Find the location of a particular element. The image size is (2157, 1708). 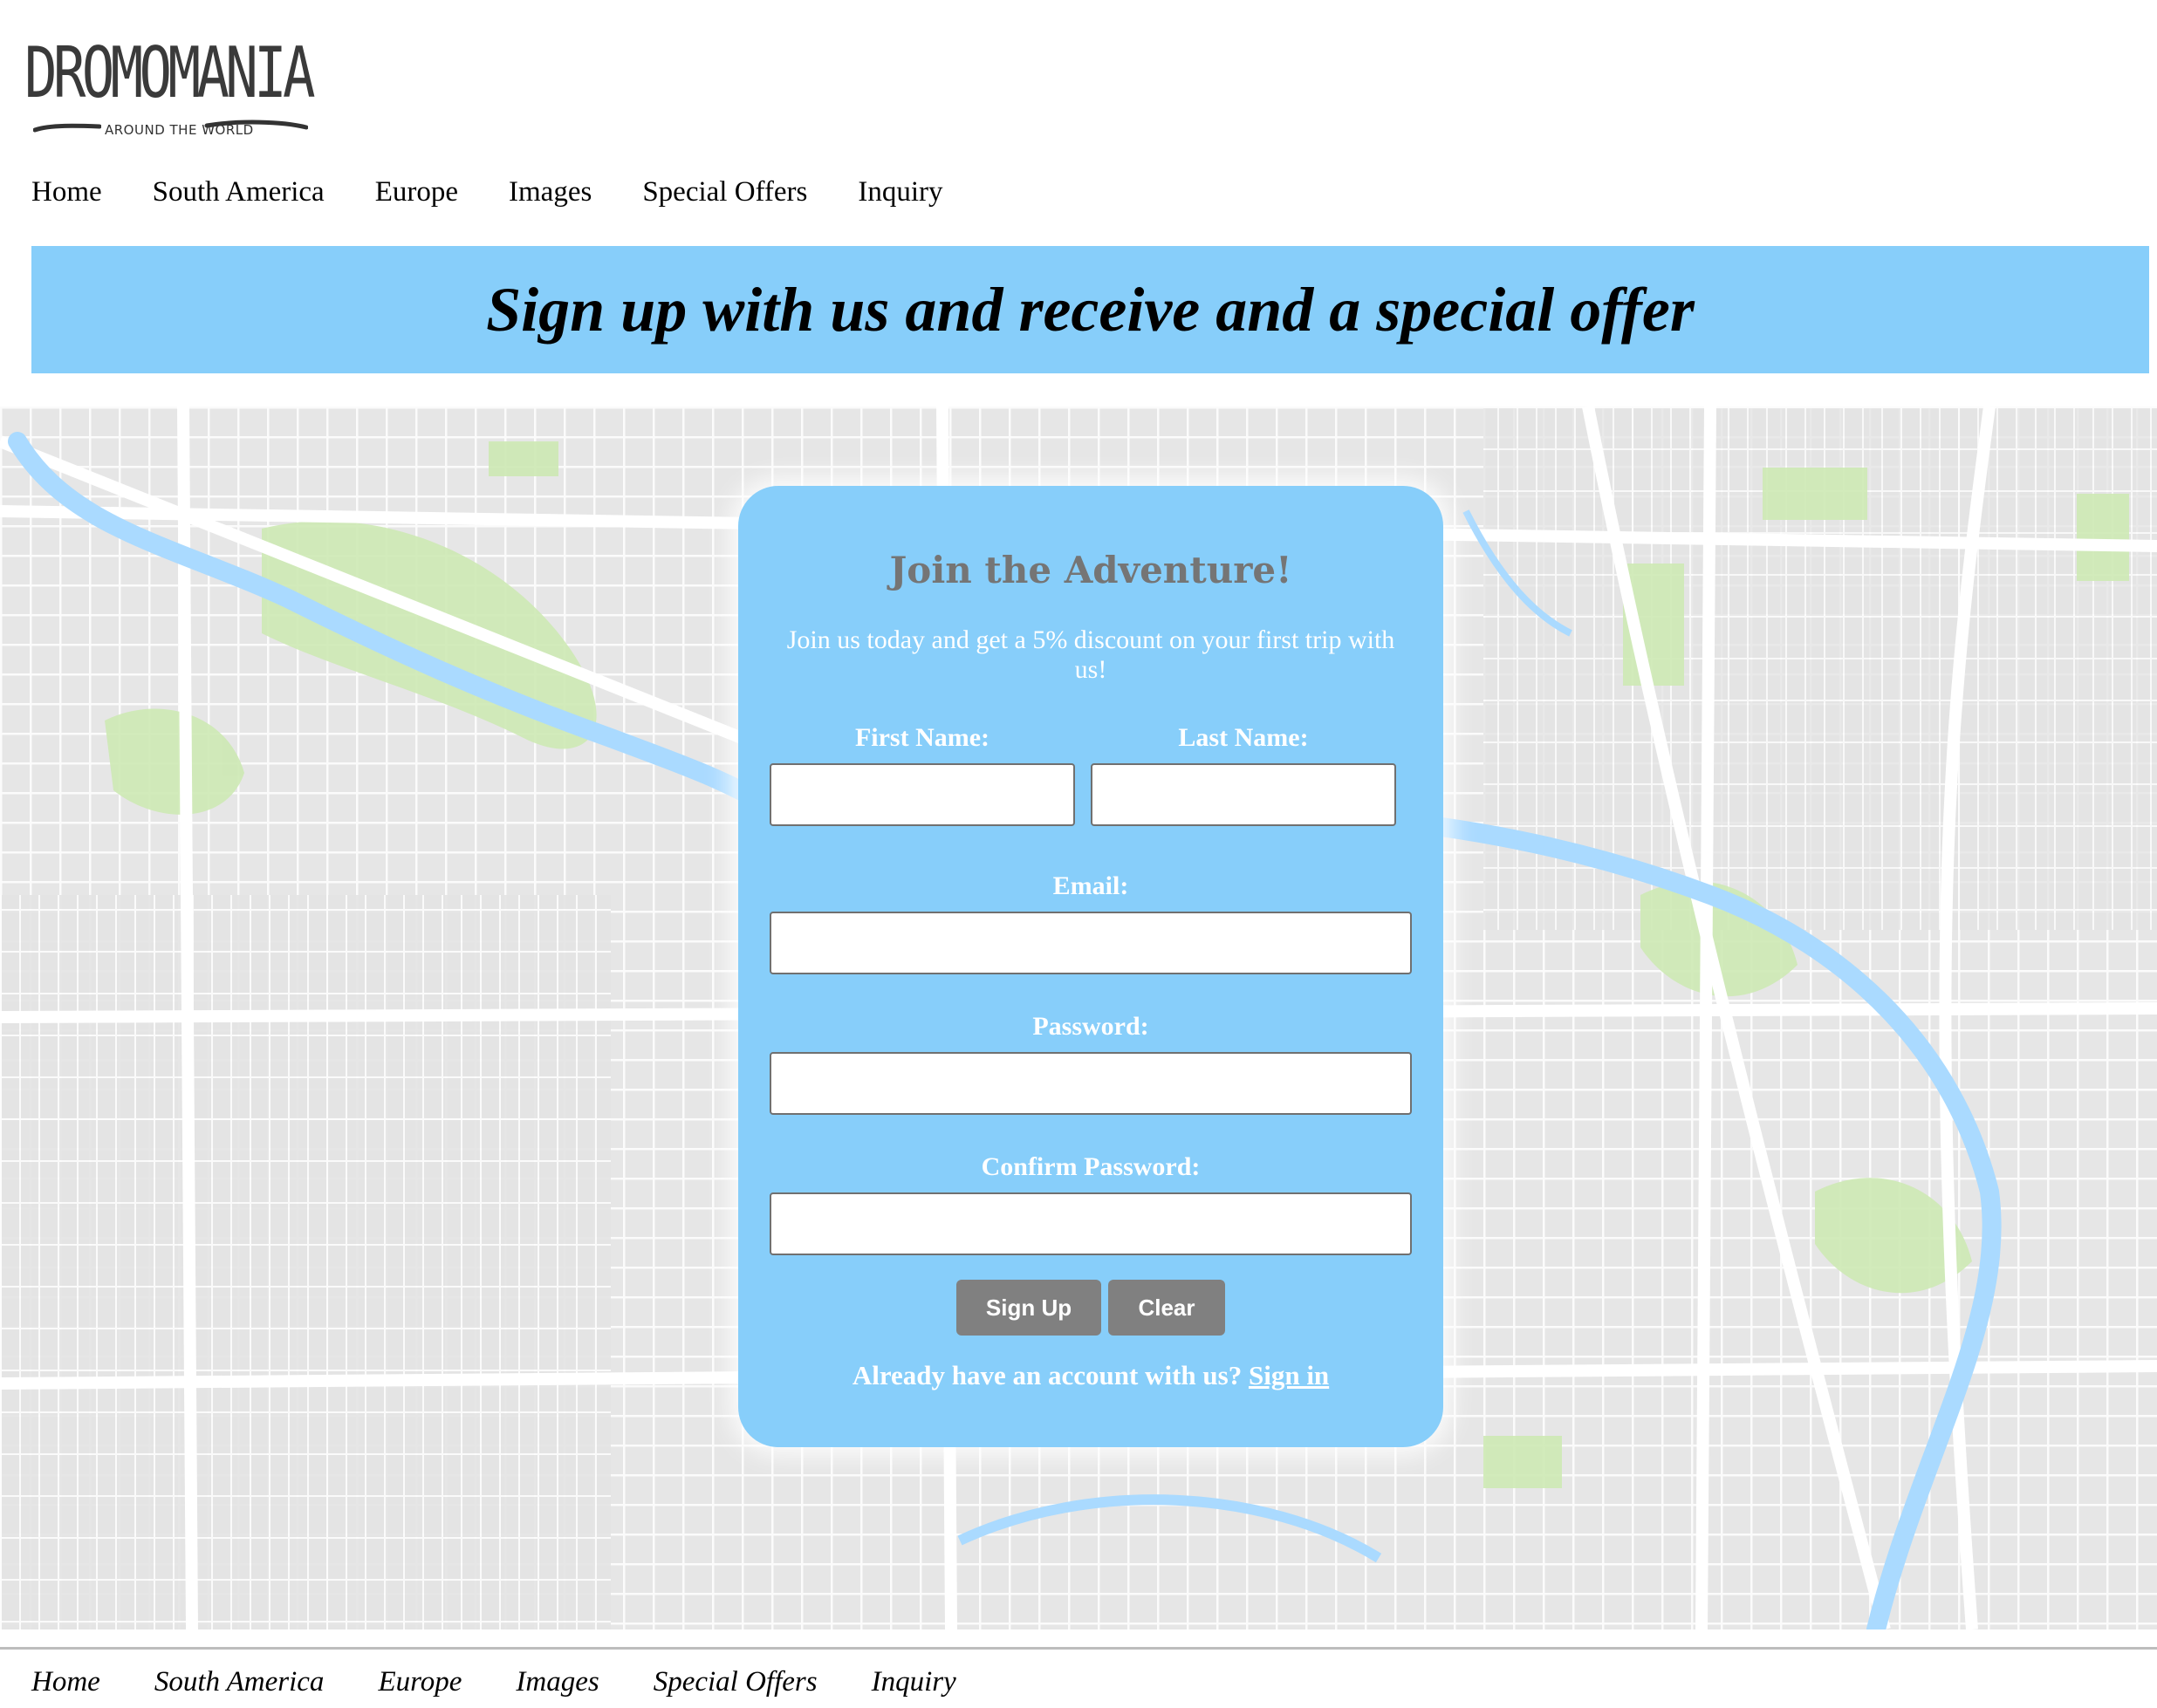

footer-nav-south-america: South America is located at coordinates (239, 1682).